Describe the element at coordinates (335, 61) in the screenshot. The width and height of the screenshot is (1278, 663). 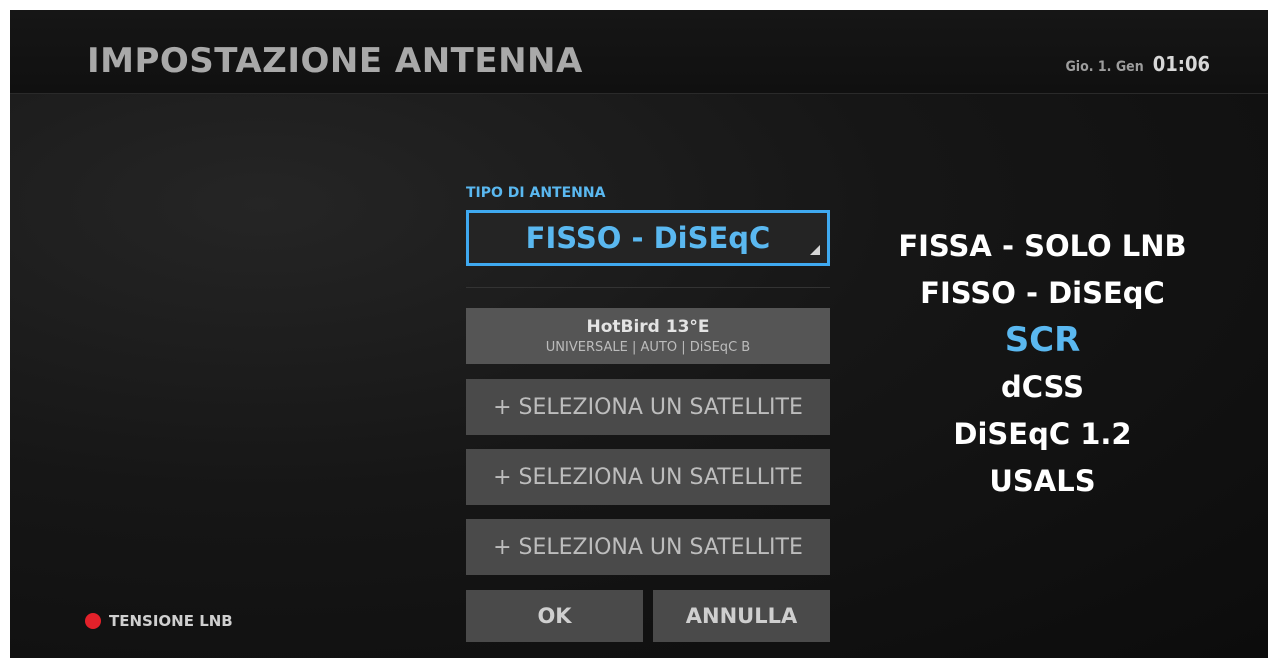
I see `page-title: IMPOSTAZIONE ANTENNA` at that location.